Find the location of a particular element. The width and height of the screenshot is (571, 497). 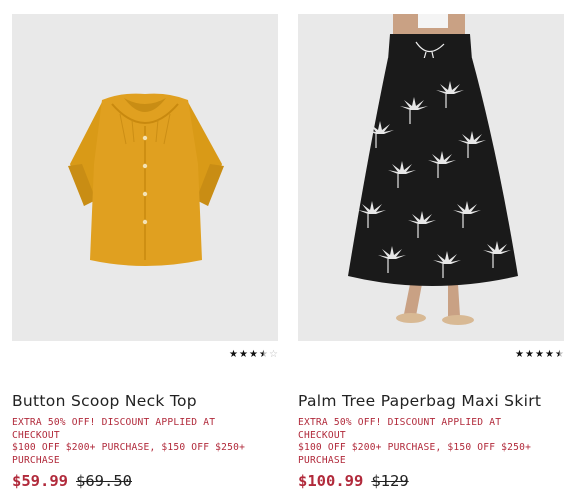

price-row: $59.99 $69.50 is located at coordinates (145, 481).